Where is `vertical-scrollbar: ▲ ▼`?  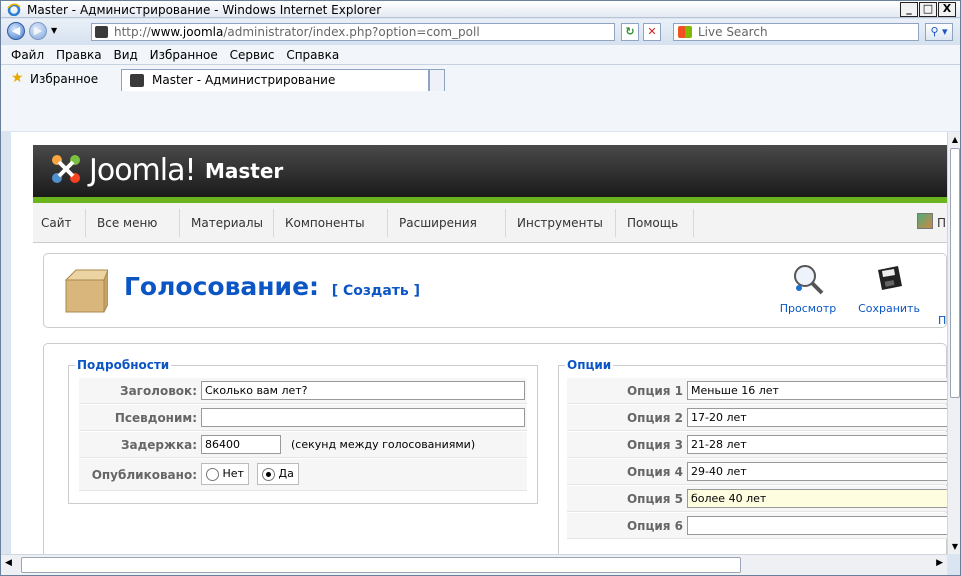 vertical-scrollbar: ▲ ▼ is located at coordinates (953, 343).